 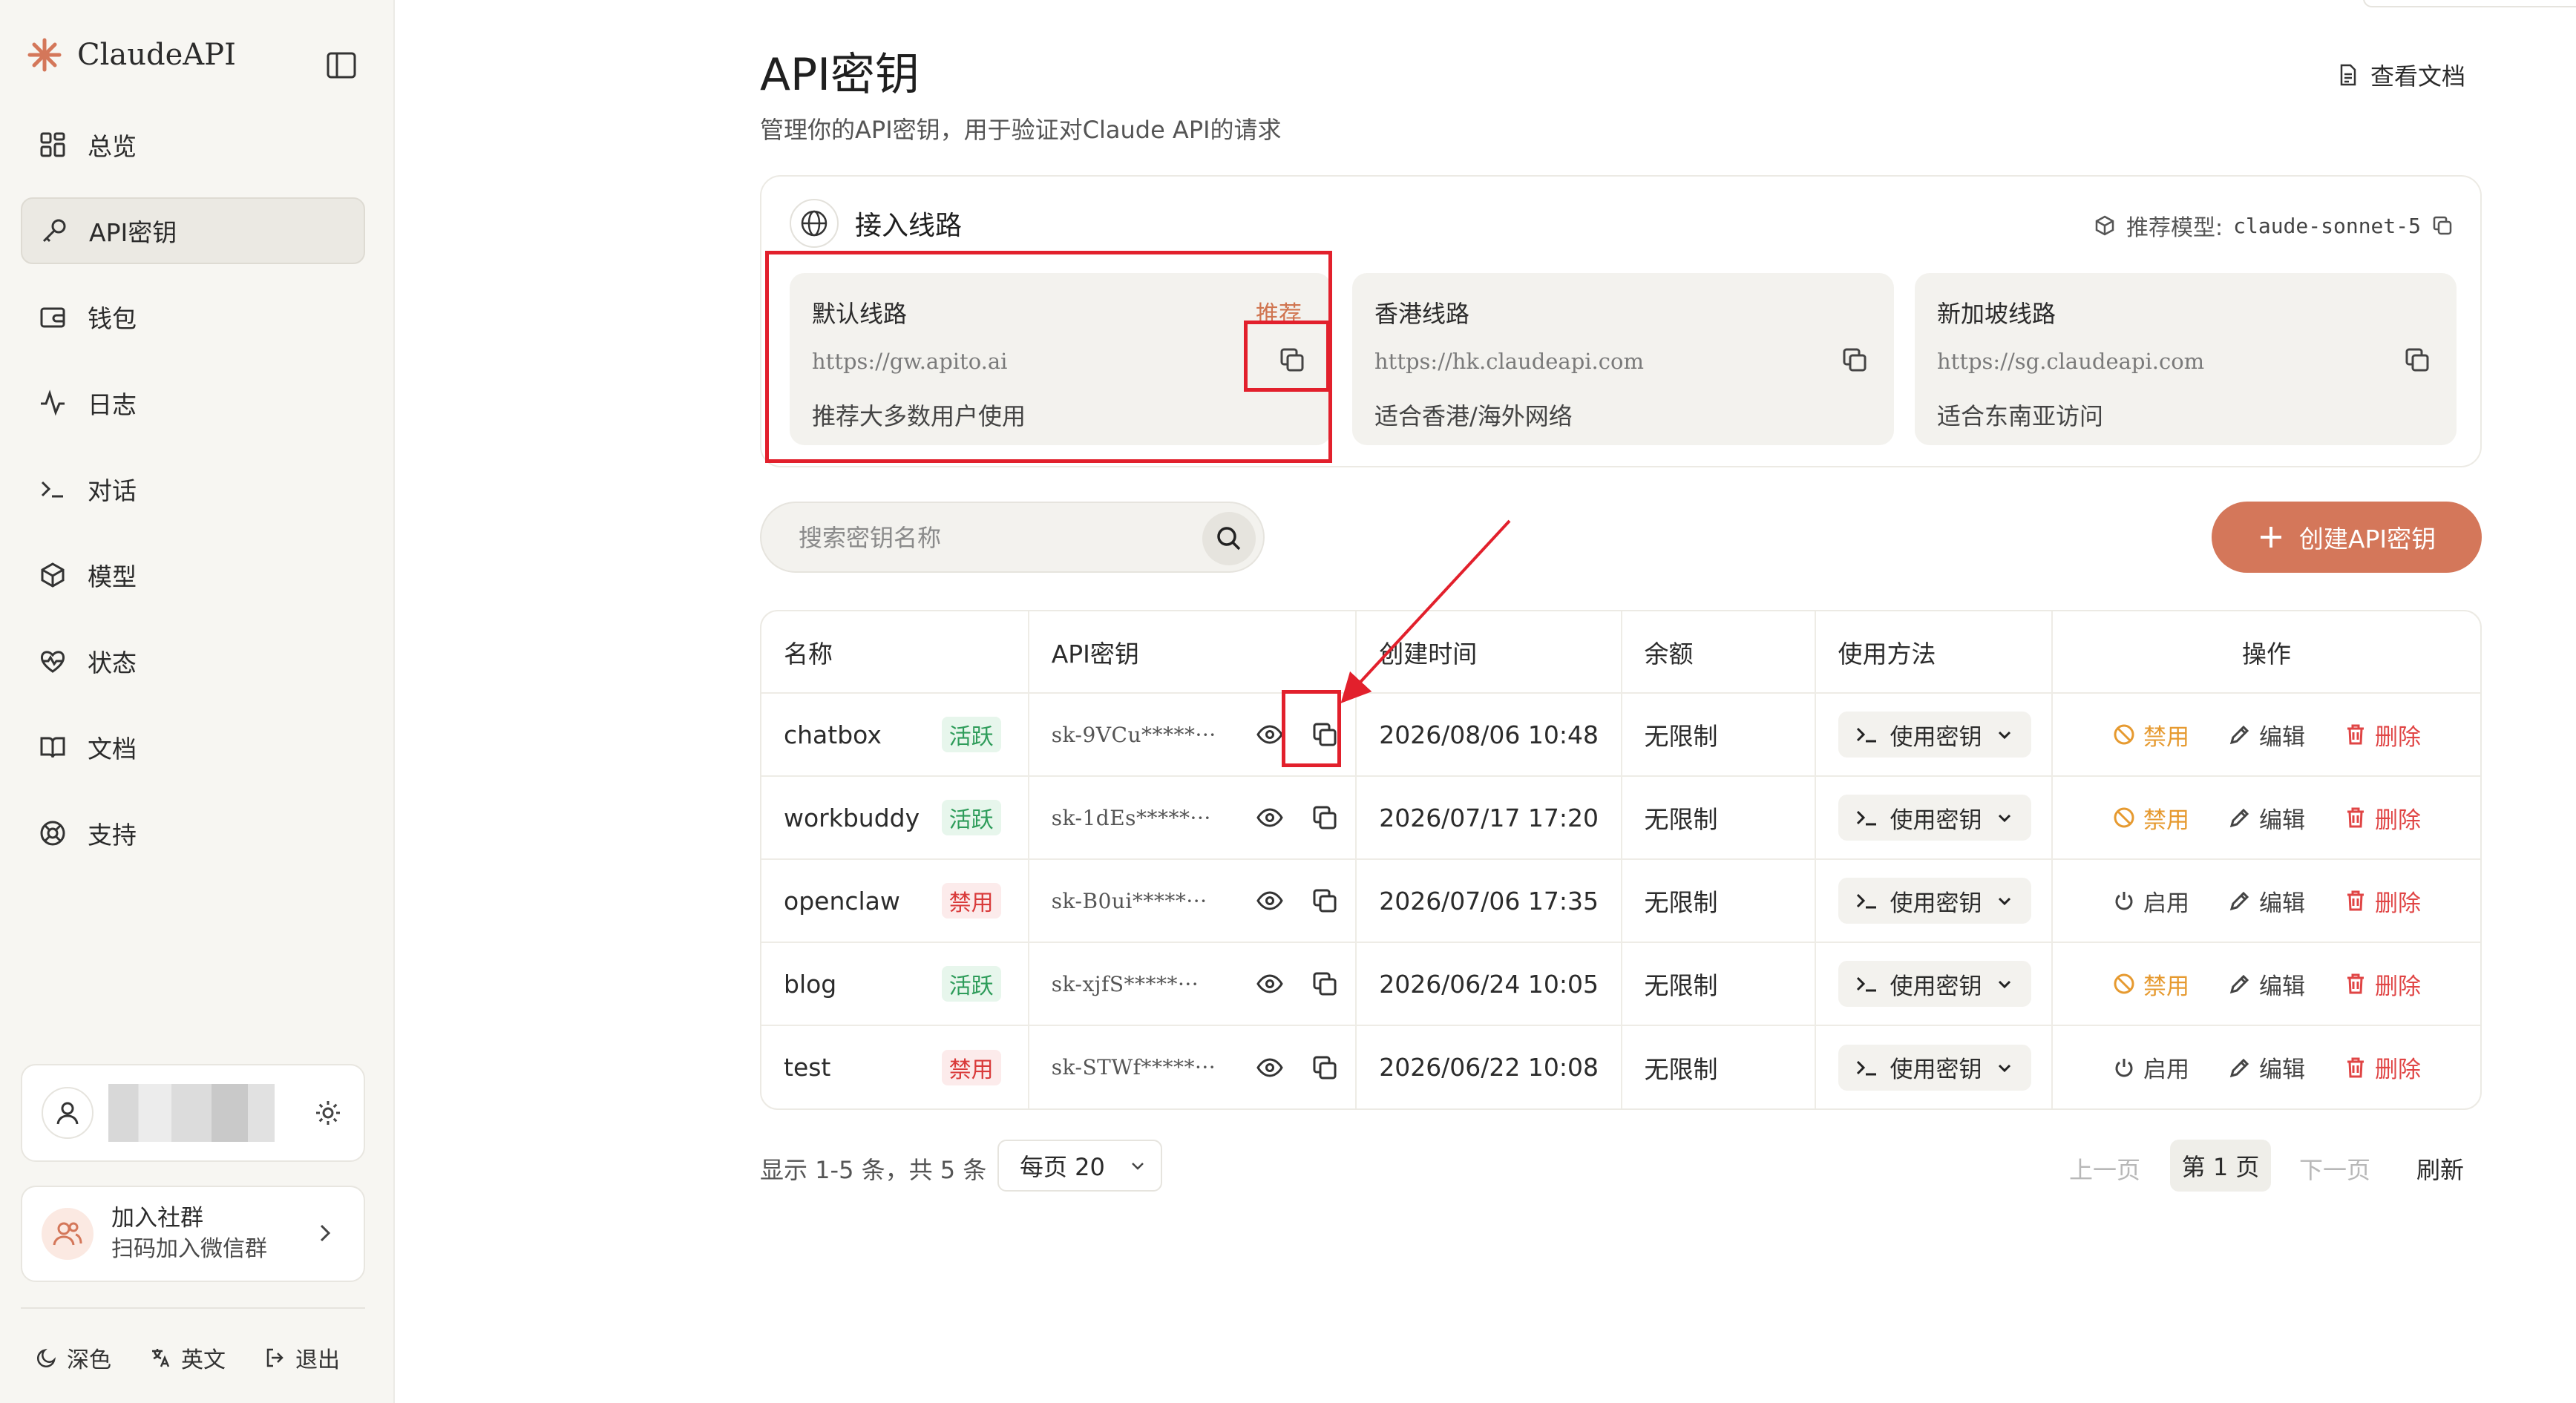 What do you see at coordinates (2355, 984) in the screenshot?
I see `trash-icon` at bounding box center [2355, 984].